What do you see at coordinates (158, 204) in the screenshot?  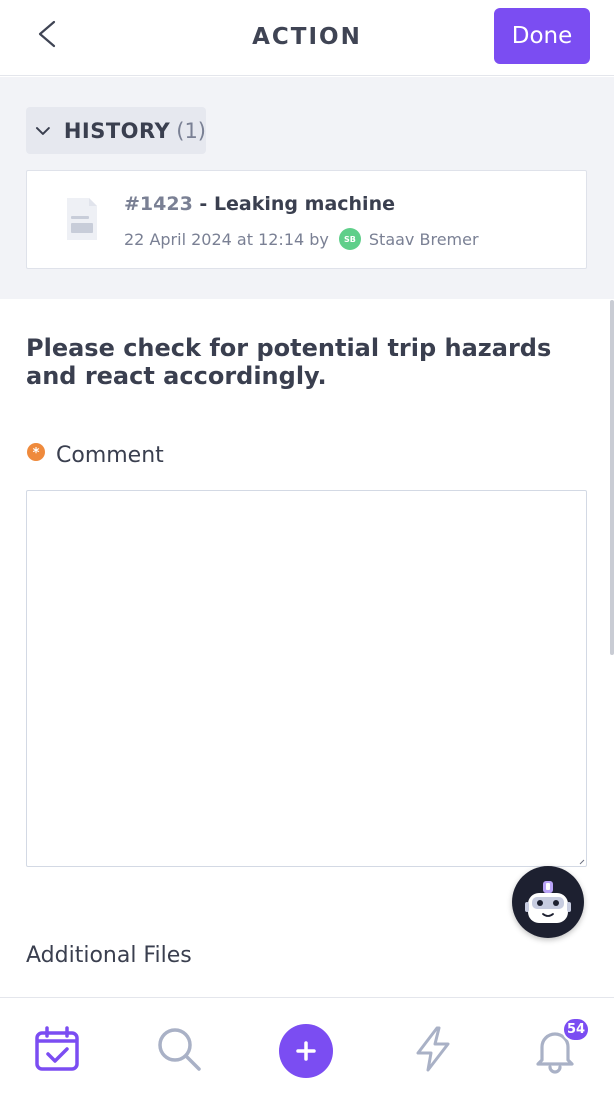 I see `history-item-id: #1423` at bounding box center [158, 204].